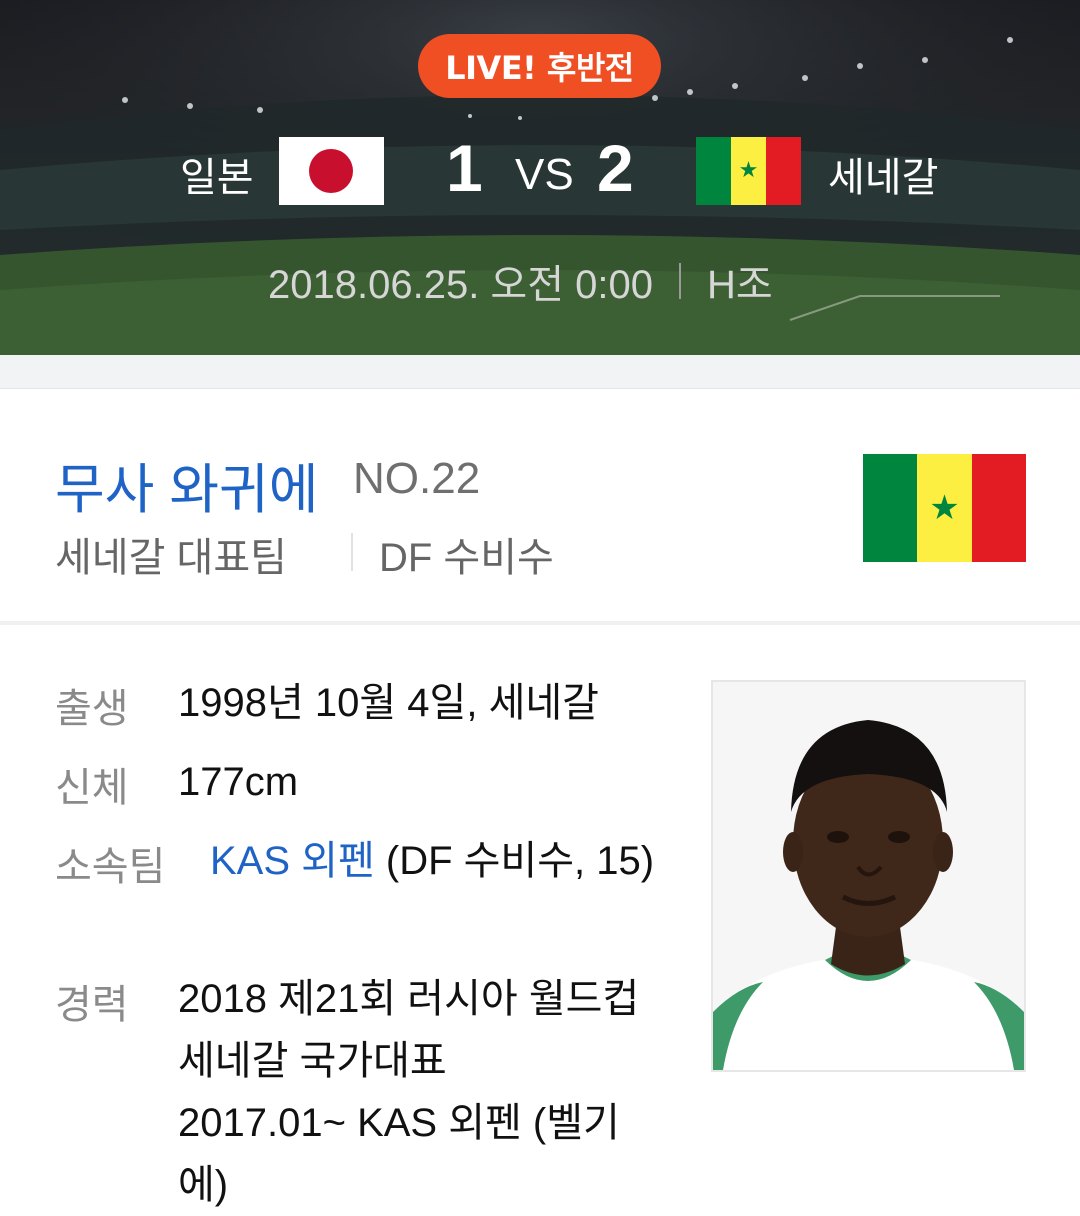 Image resolution: width=1080 pixels, height=1216 pixels. I want to click on player-portrait-image, so click(868, 876).